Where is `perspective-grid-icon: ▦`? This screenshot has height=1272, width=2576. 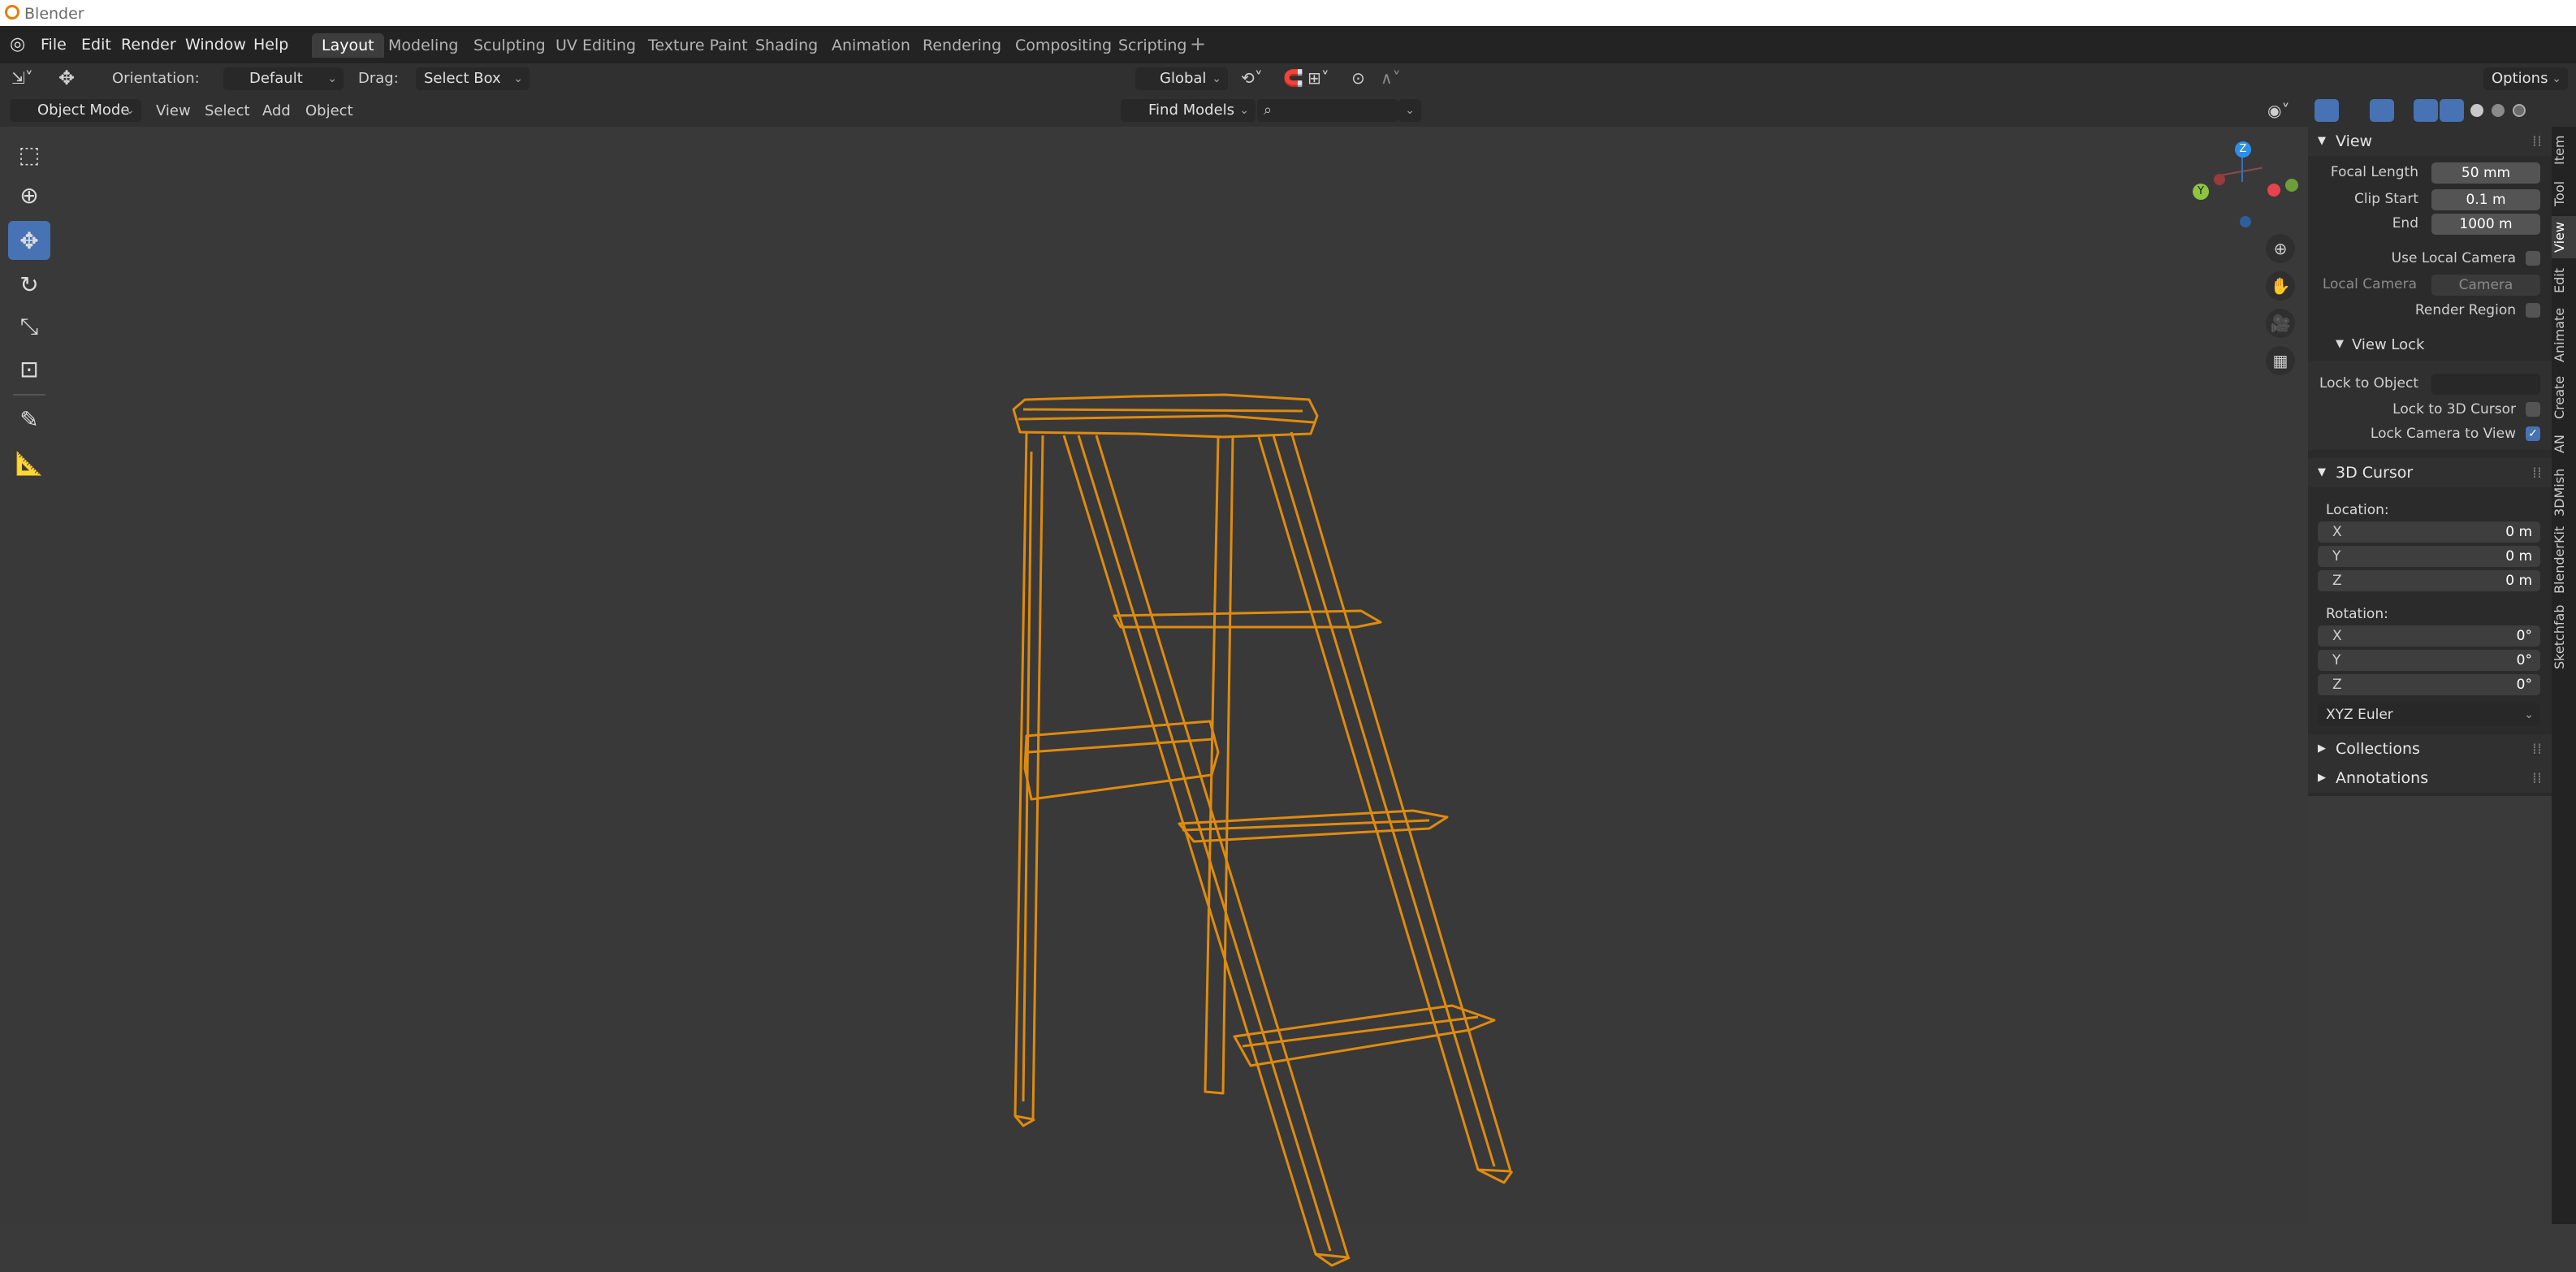 perspective-grid-icon: ▦ is located at coordinates (2281, 360).